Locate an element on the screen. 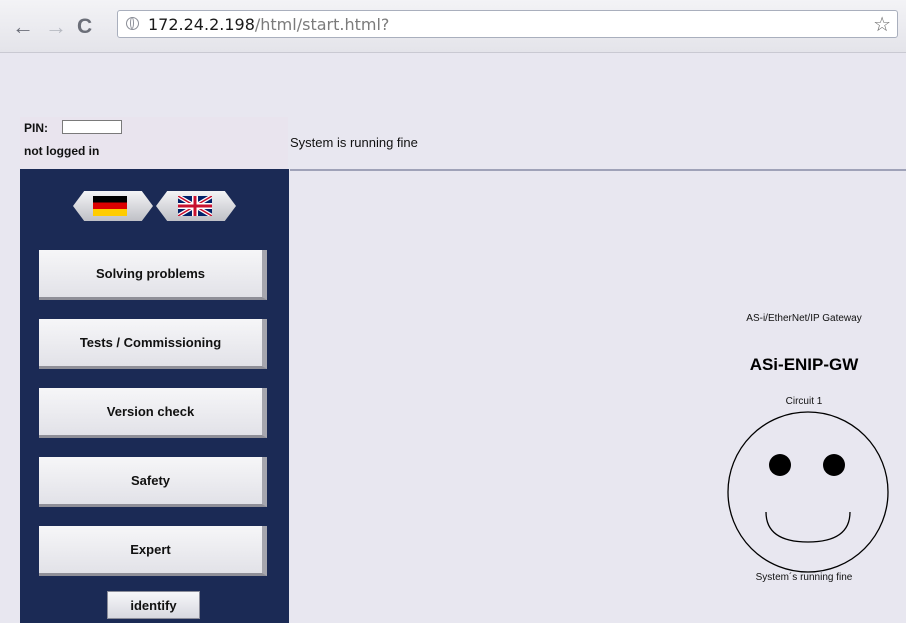 This screenshot has height=623, width=906. solving-problems-button: Solving problems is located at coordinates (153, 275).